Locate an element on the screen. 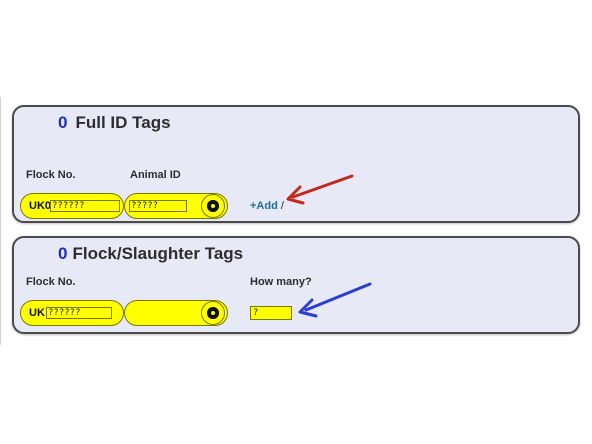 The width and height of the screenshot is (592, 444). red-arrow-icon is located at coordinates (320, 189).